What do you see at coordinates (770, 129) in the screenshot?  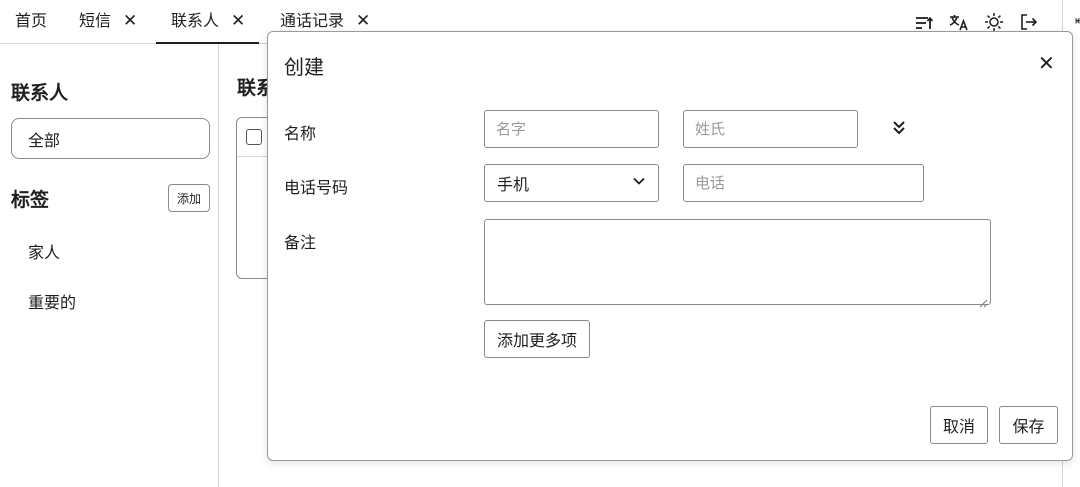 I see `last-name-input` at bounding box center [770, 129].